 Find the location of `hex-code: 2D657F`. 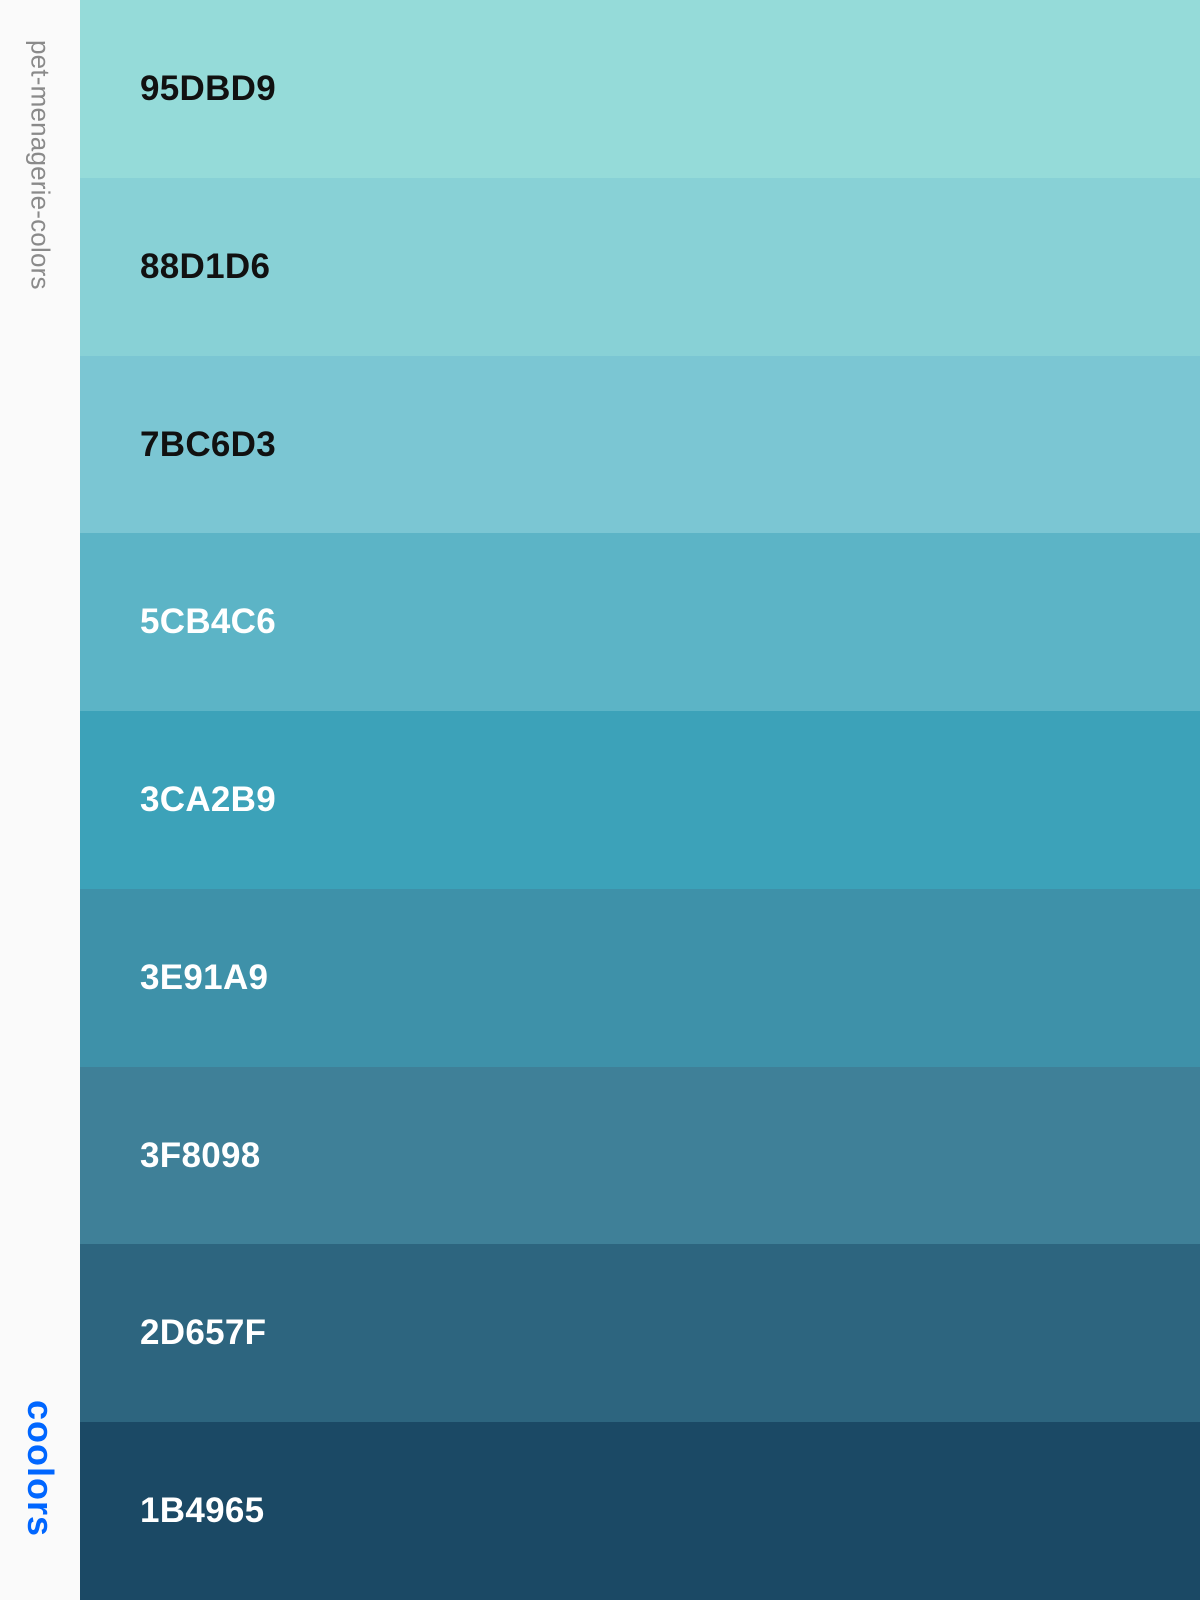

hex-code: 2D657F is located at coordinates (203, 1332).